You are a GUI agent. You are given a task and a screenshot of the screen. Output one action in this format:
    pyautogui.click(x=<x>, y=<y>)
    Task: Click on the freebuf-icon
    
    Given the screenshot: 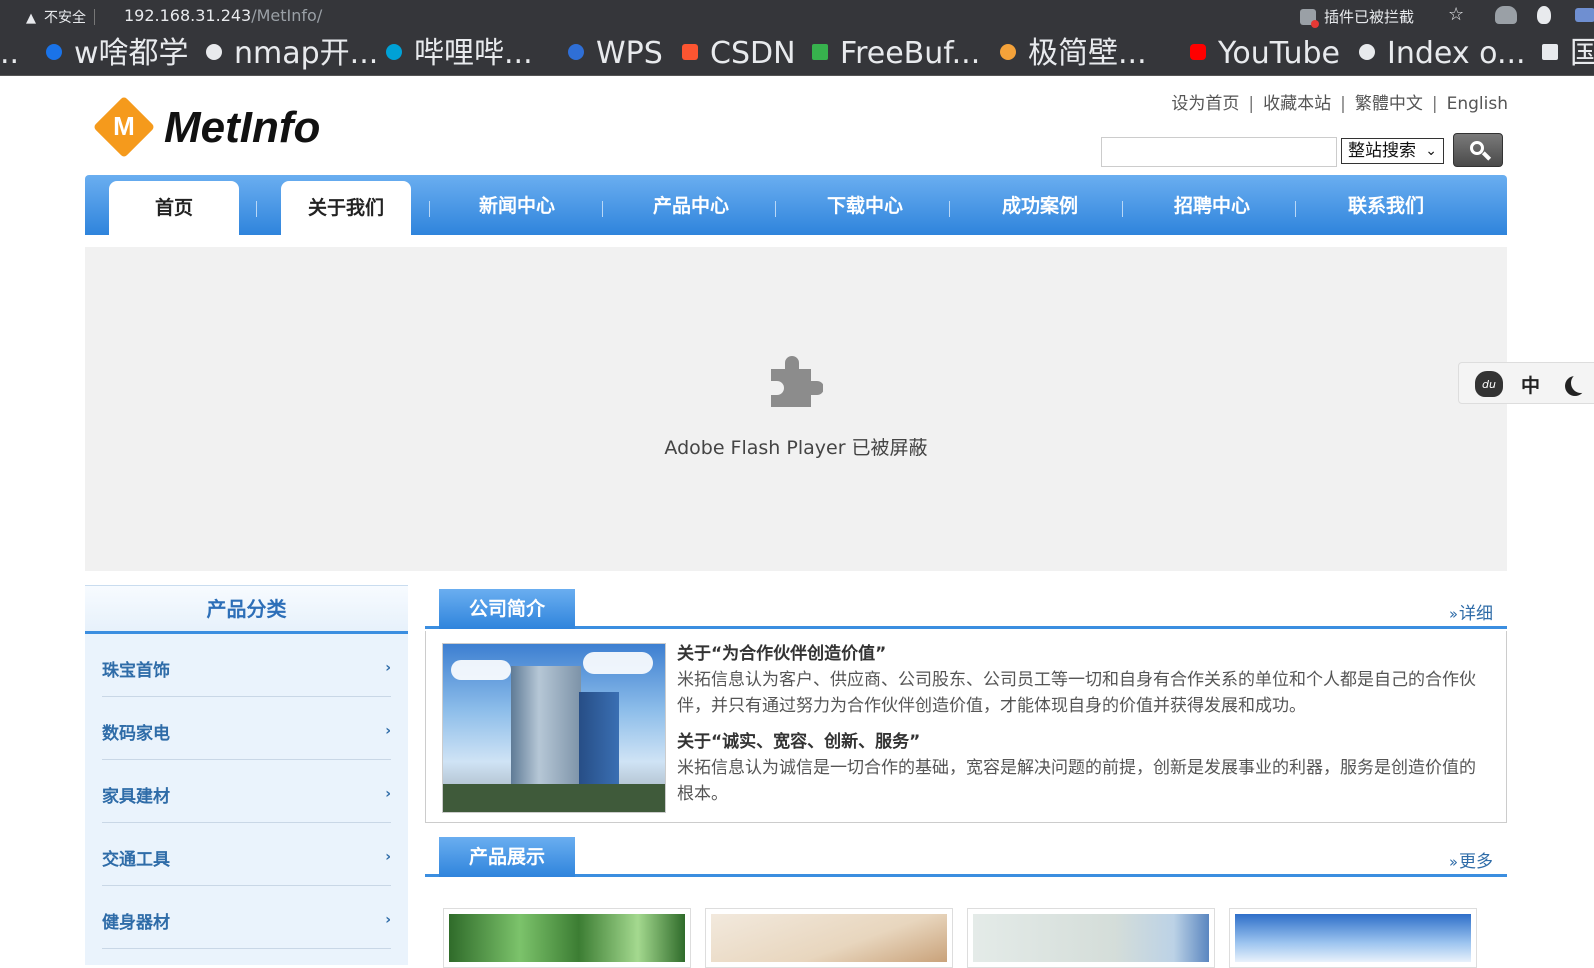 What is the action you would take?
    pyautogui.click(x=820, y=52)
    